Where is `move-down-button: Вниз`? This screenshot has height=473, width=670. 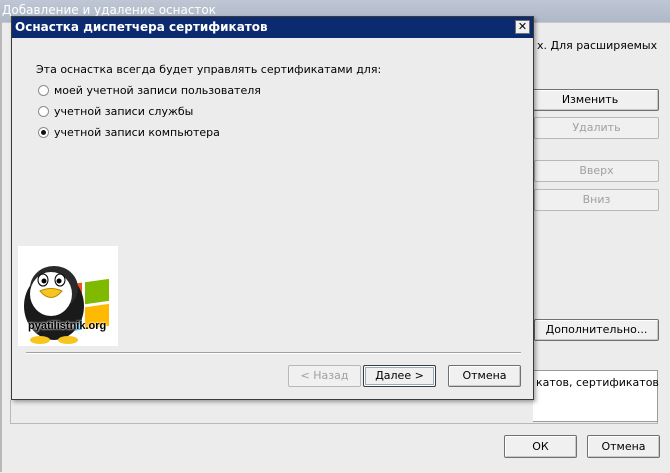 move-down-button: Вниз is located at coordinates (596, 200).